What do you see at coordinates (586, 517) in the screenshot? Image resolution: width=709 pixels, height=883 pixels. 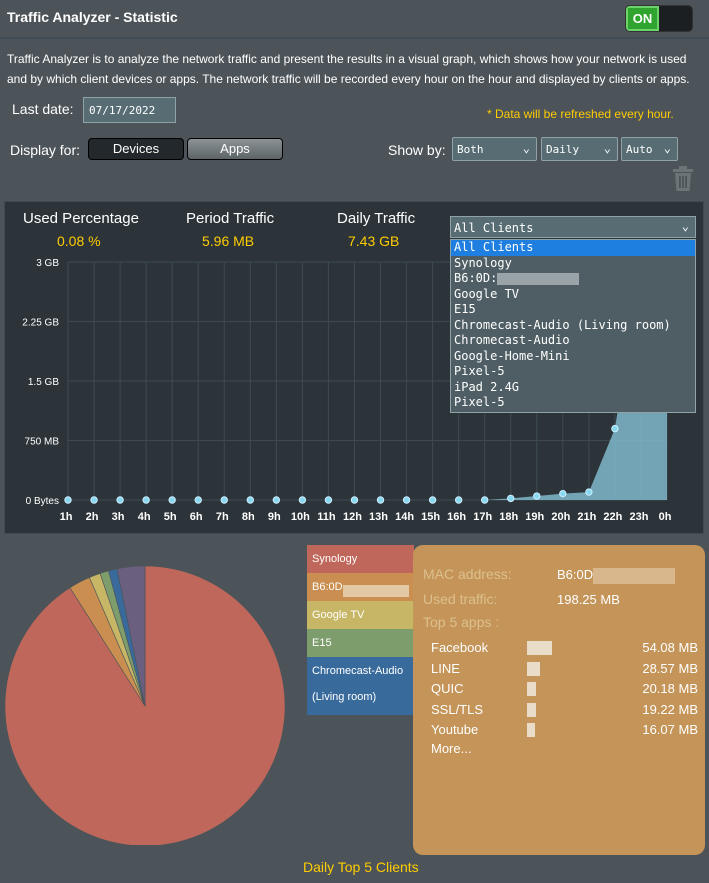 I see `x-tick-label: 21h` at bounding box center [586, 517].